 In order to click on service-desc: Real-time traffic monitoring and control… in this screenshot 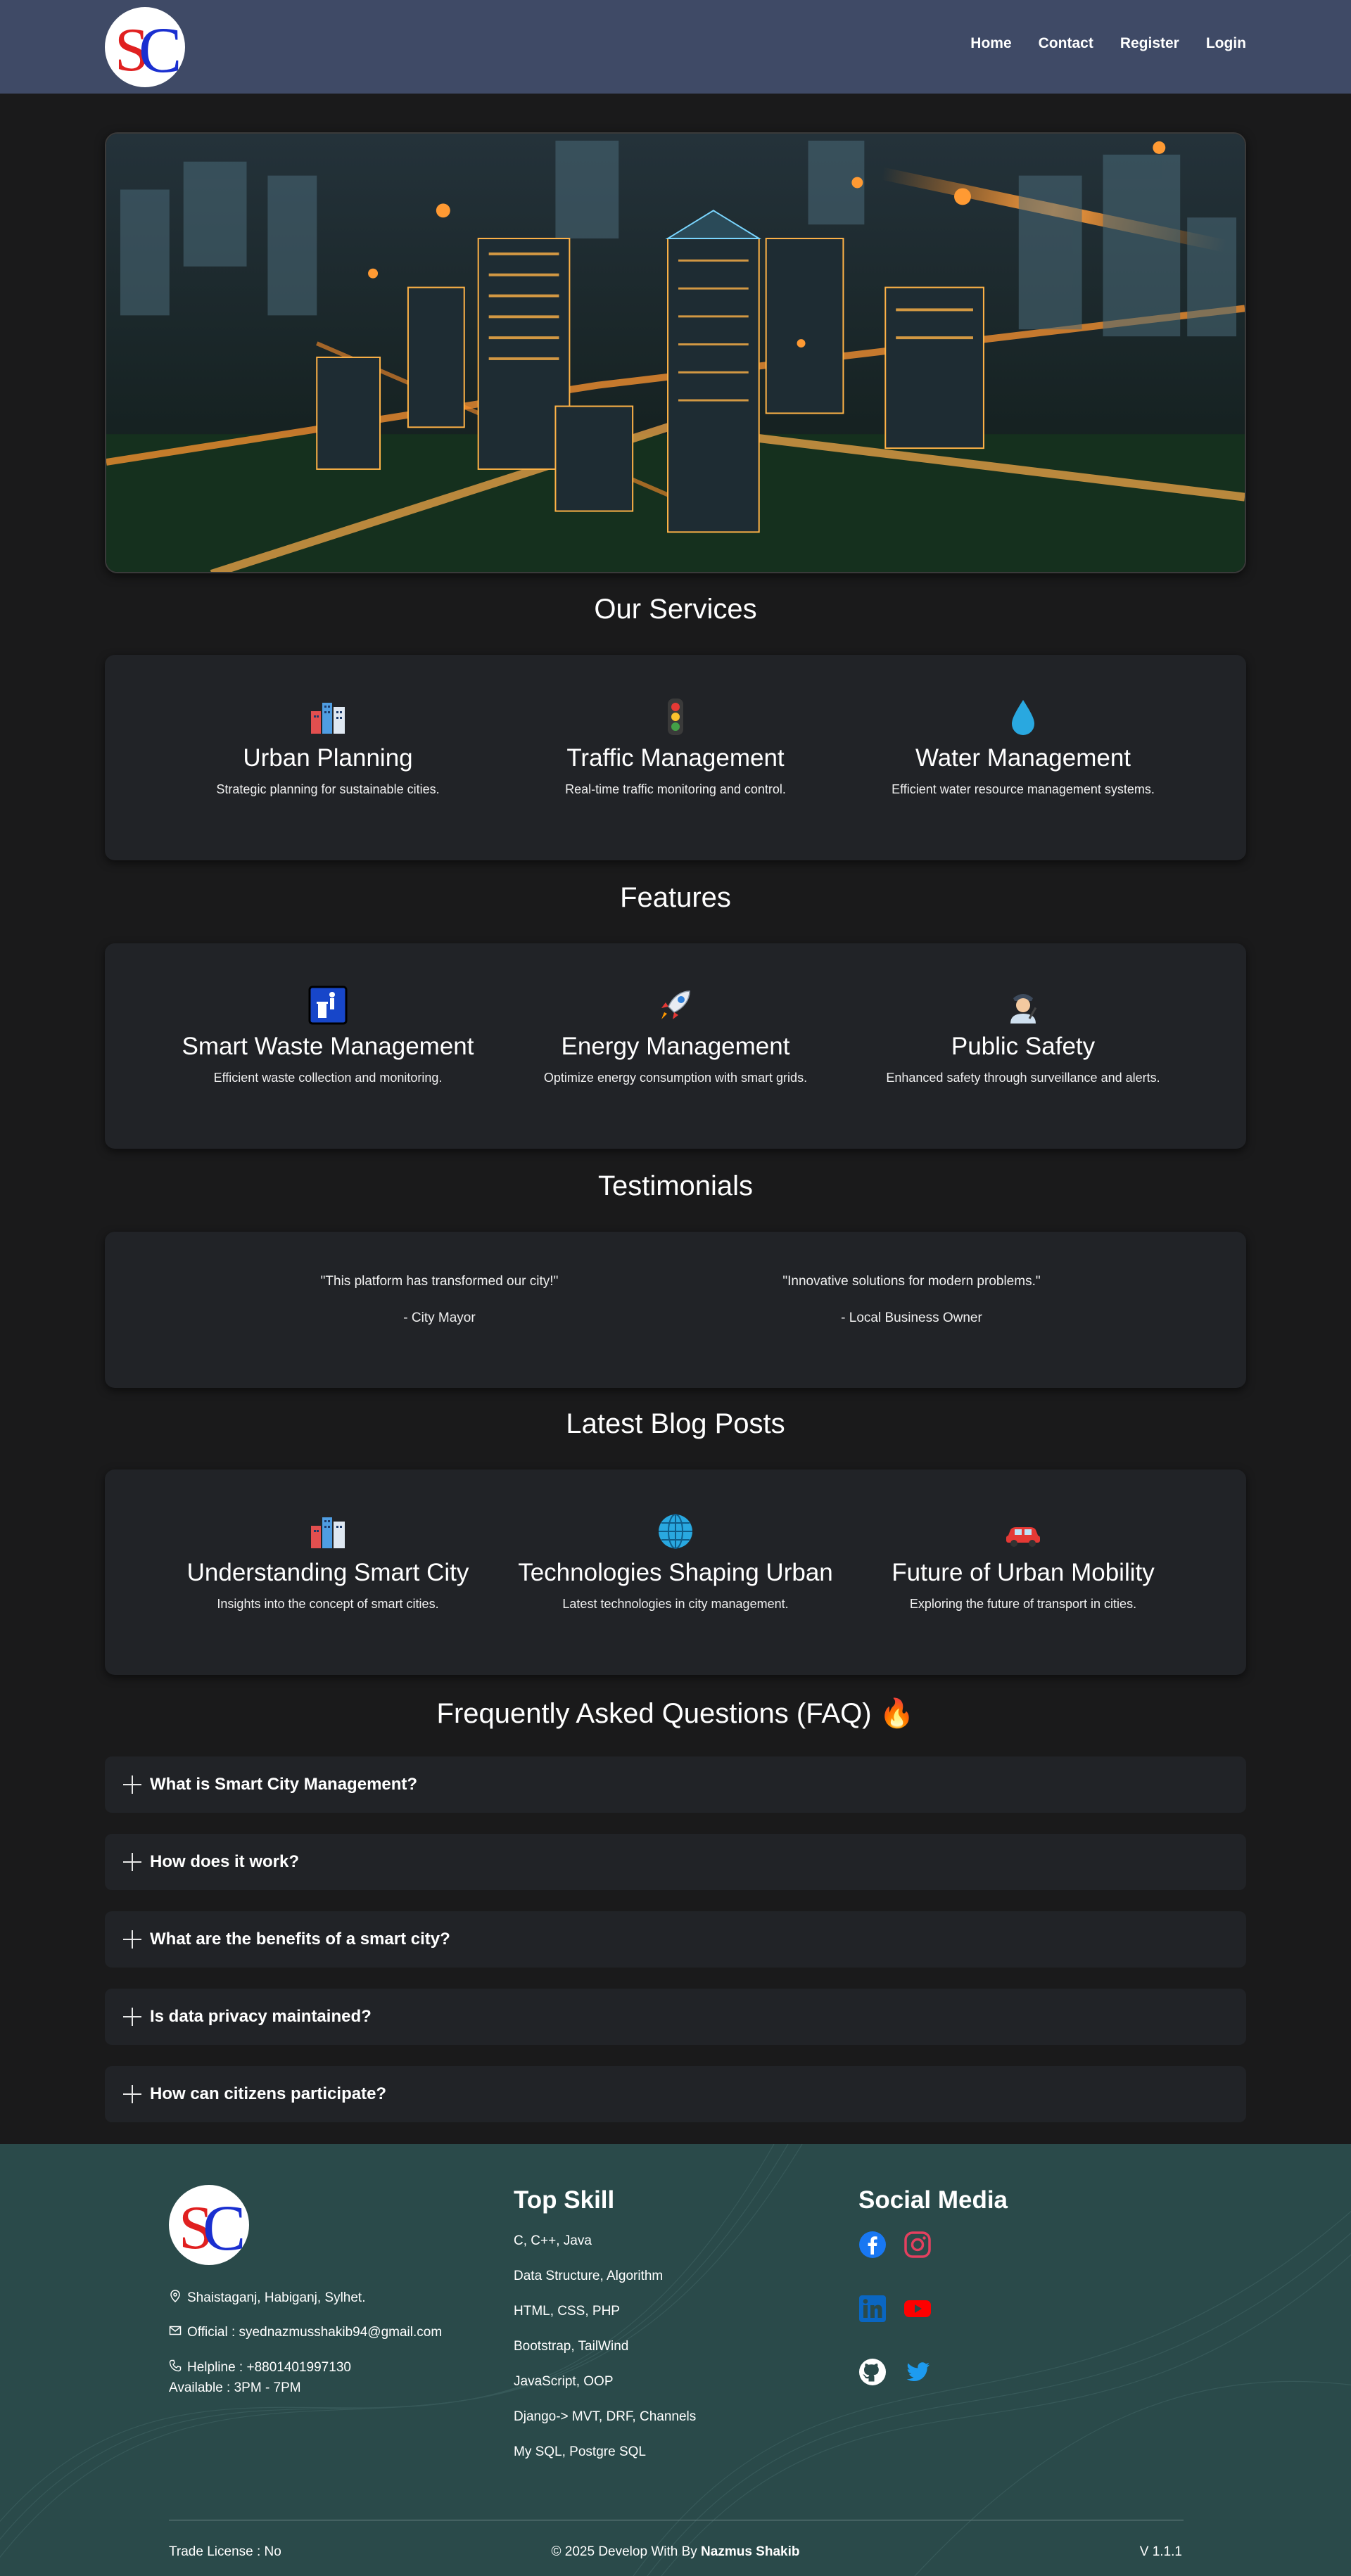, I will do `click(675, 789)`.